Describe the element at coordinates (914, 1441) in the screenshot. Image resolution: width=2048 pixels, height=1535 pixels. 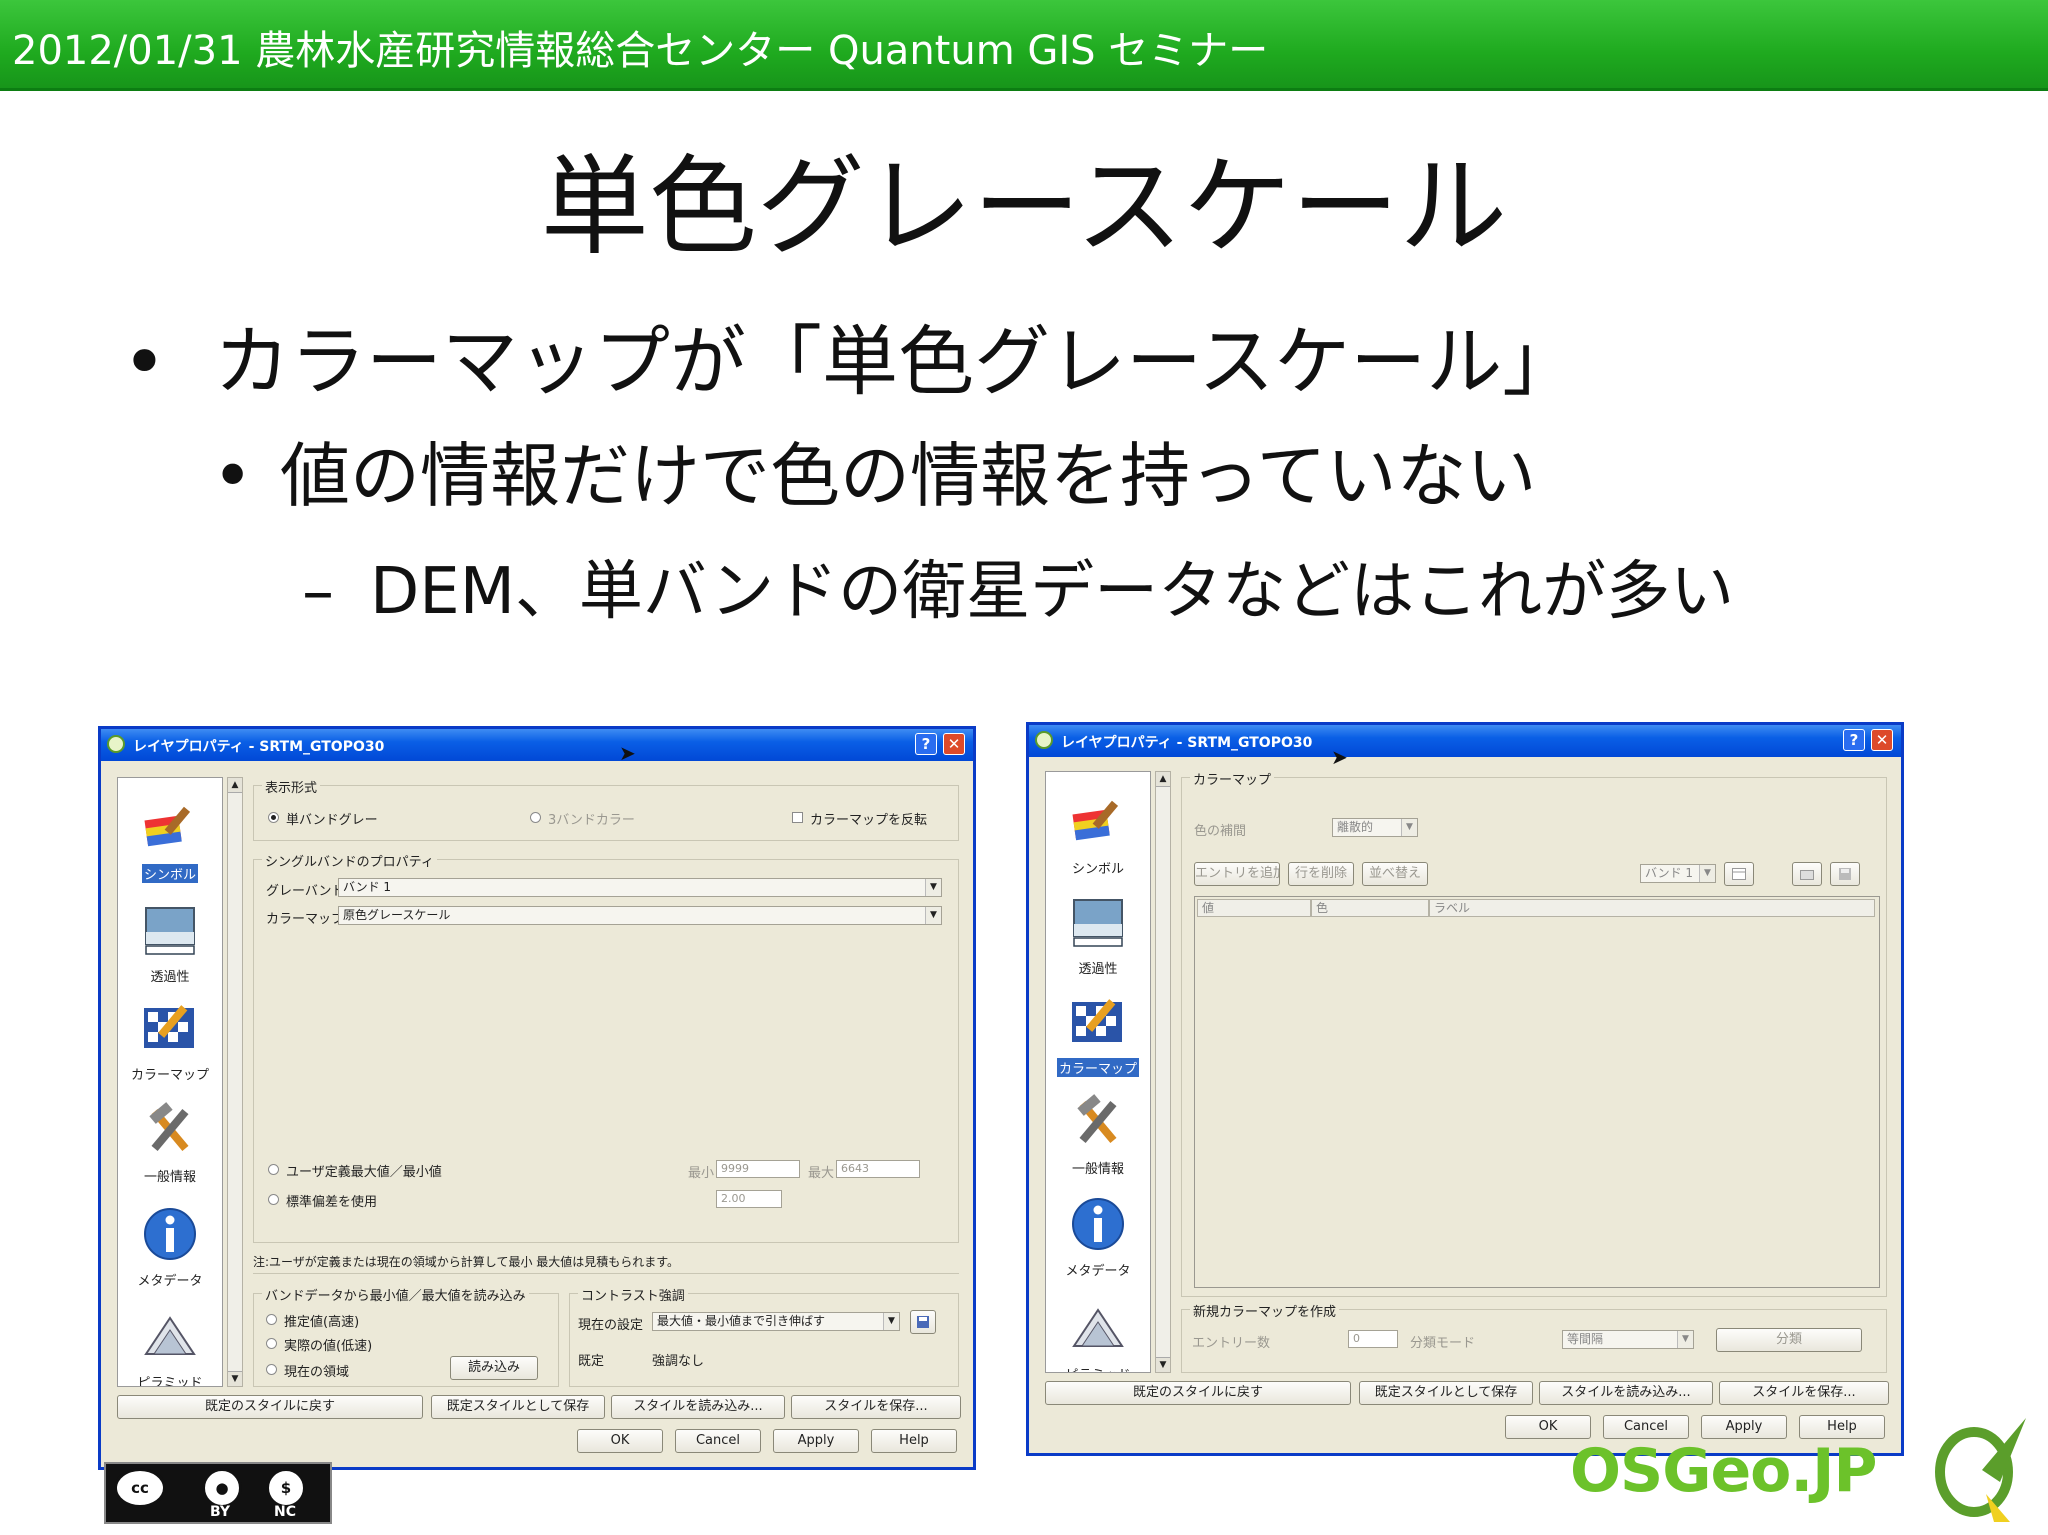
I see `help-button: Help` at that location.